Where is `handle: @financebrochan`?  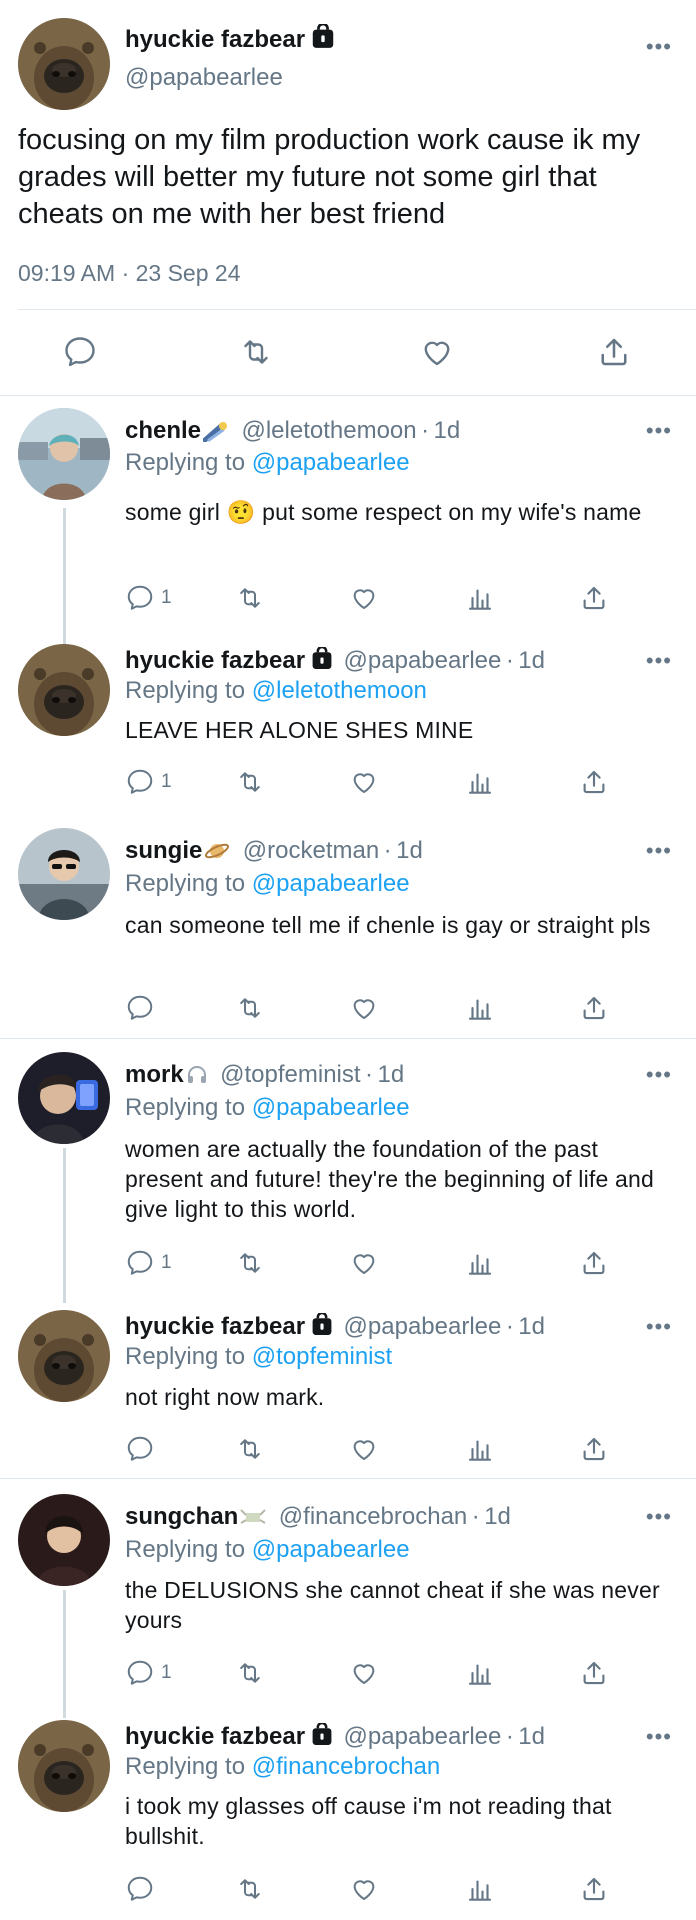 handle: @financebrochan is located at coordinates (373, 1516).